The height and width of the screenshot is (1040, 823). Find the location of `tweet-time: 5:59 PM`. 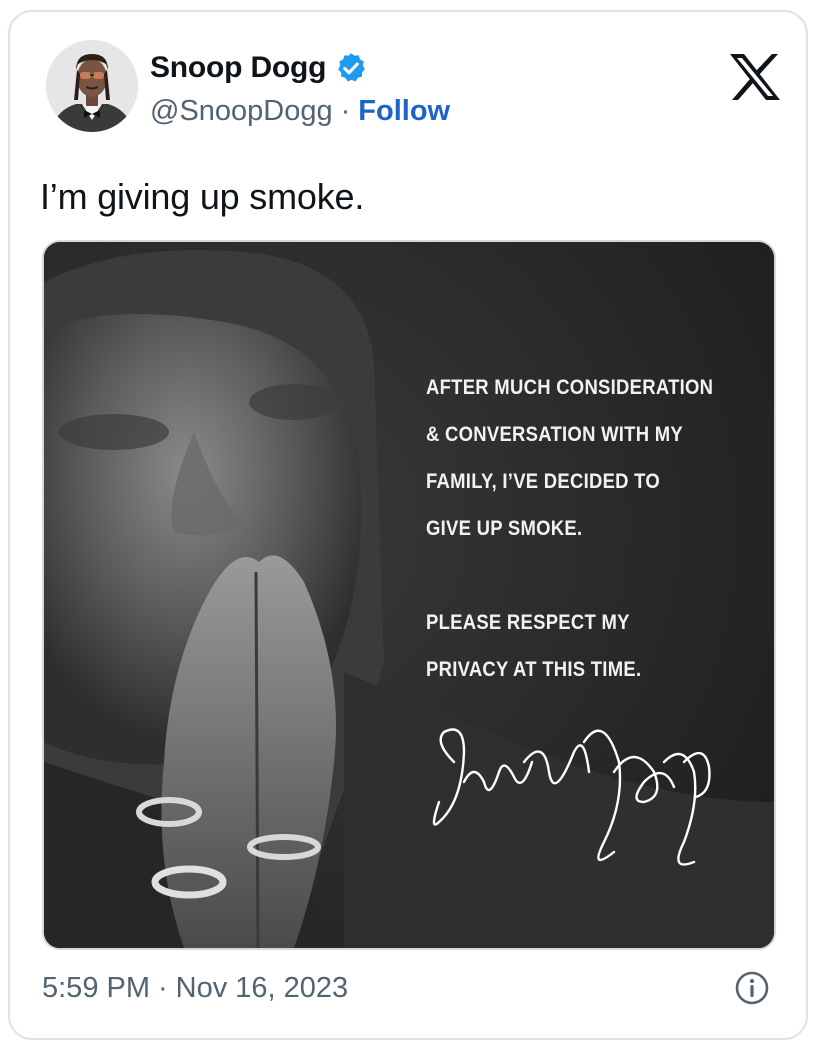

tweet-time: 5:59 PM is located at coordinates (96, 988).